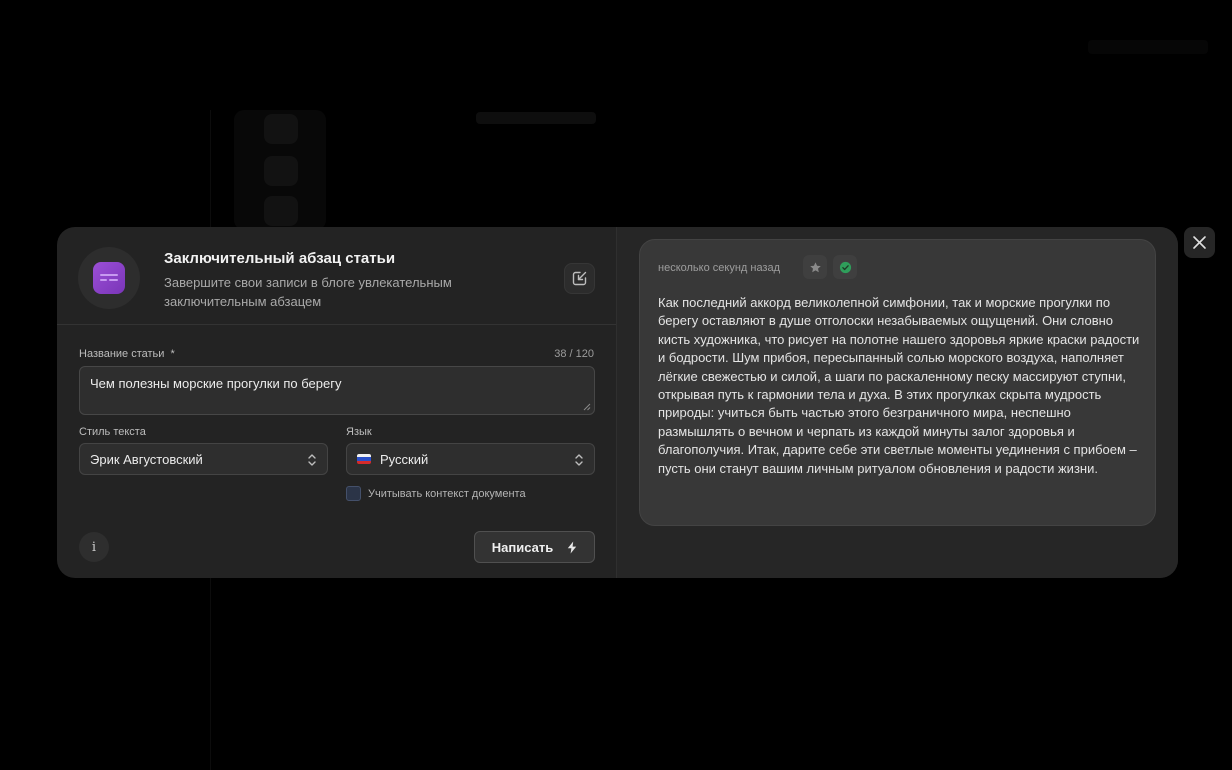 This screenshot has height=770, width=1232. Describe the element at coordinates (447, 494) in the screenshot. I see `context-checkbox-label: Учитывать контекст документа` at that location.